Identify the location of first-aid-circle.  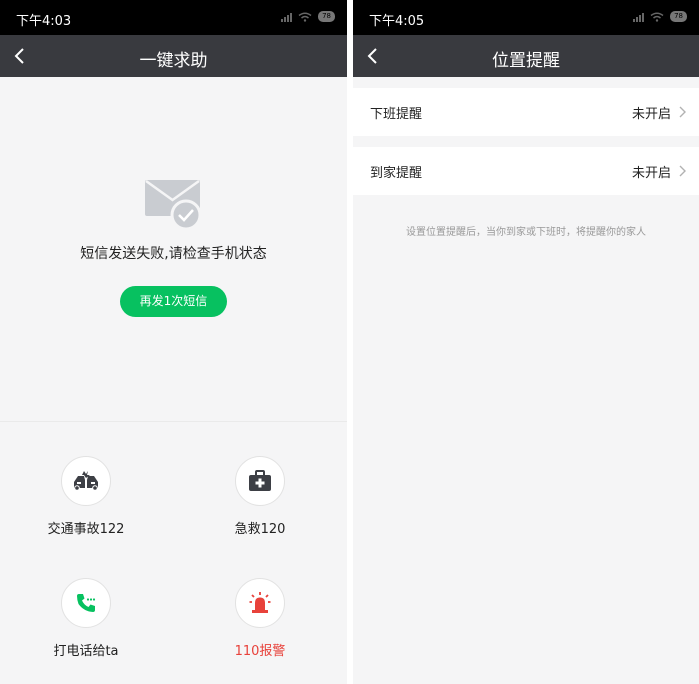
(260, 481).